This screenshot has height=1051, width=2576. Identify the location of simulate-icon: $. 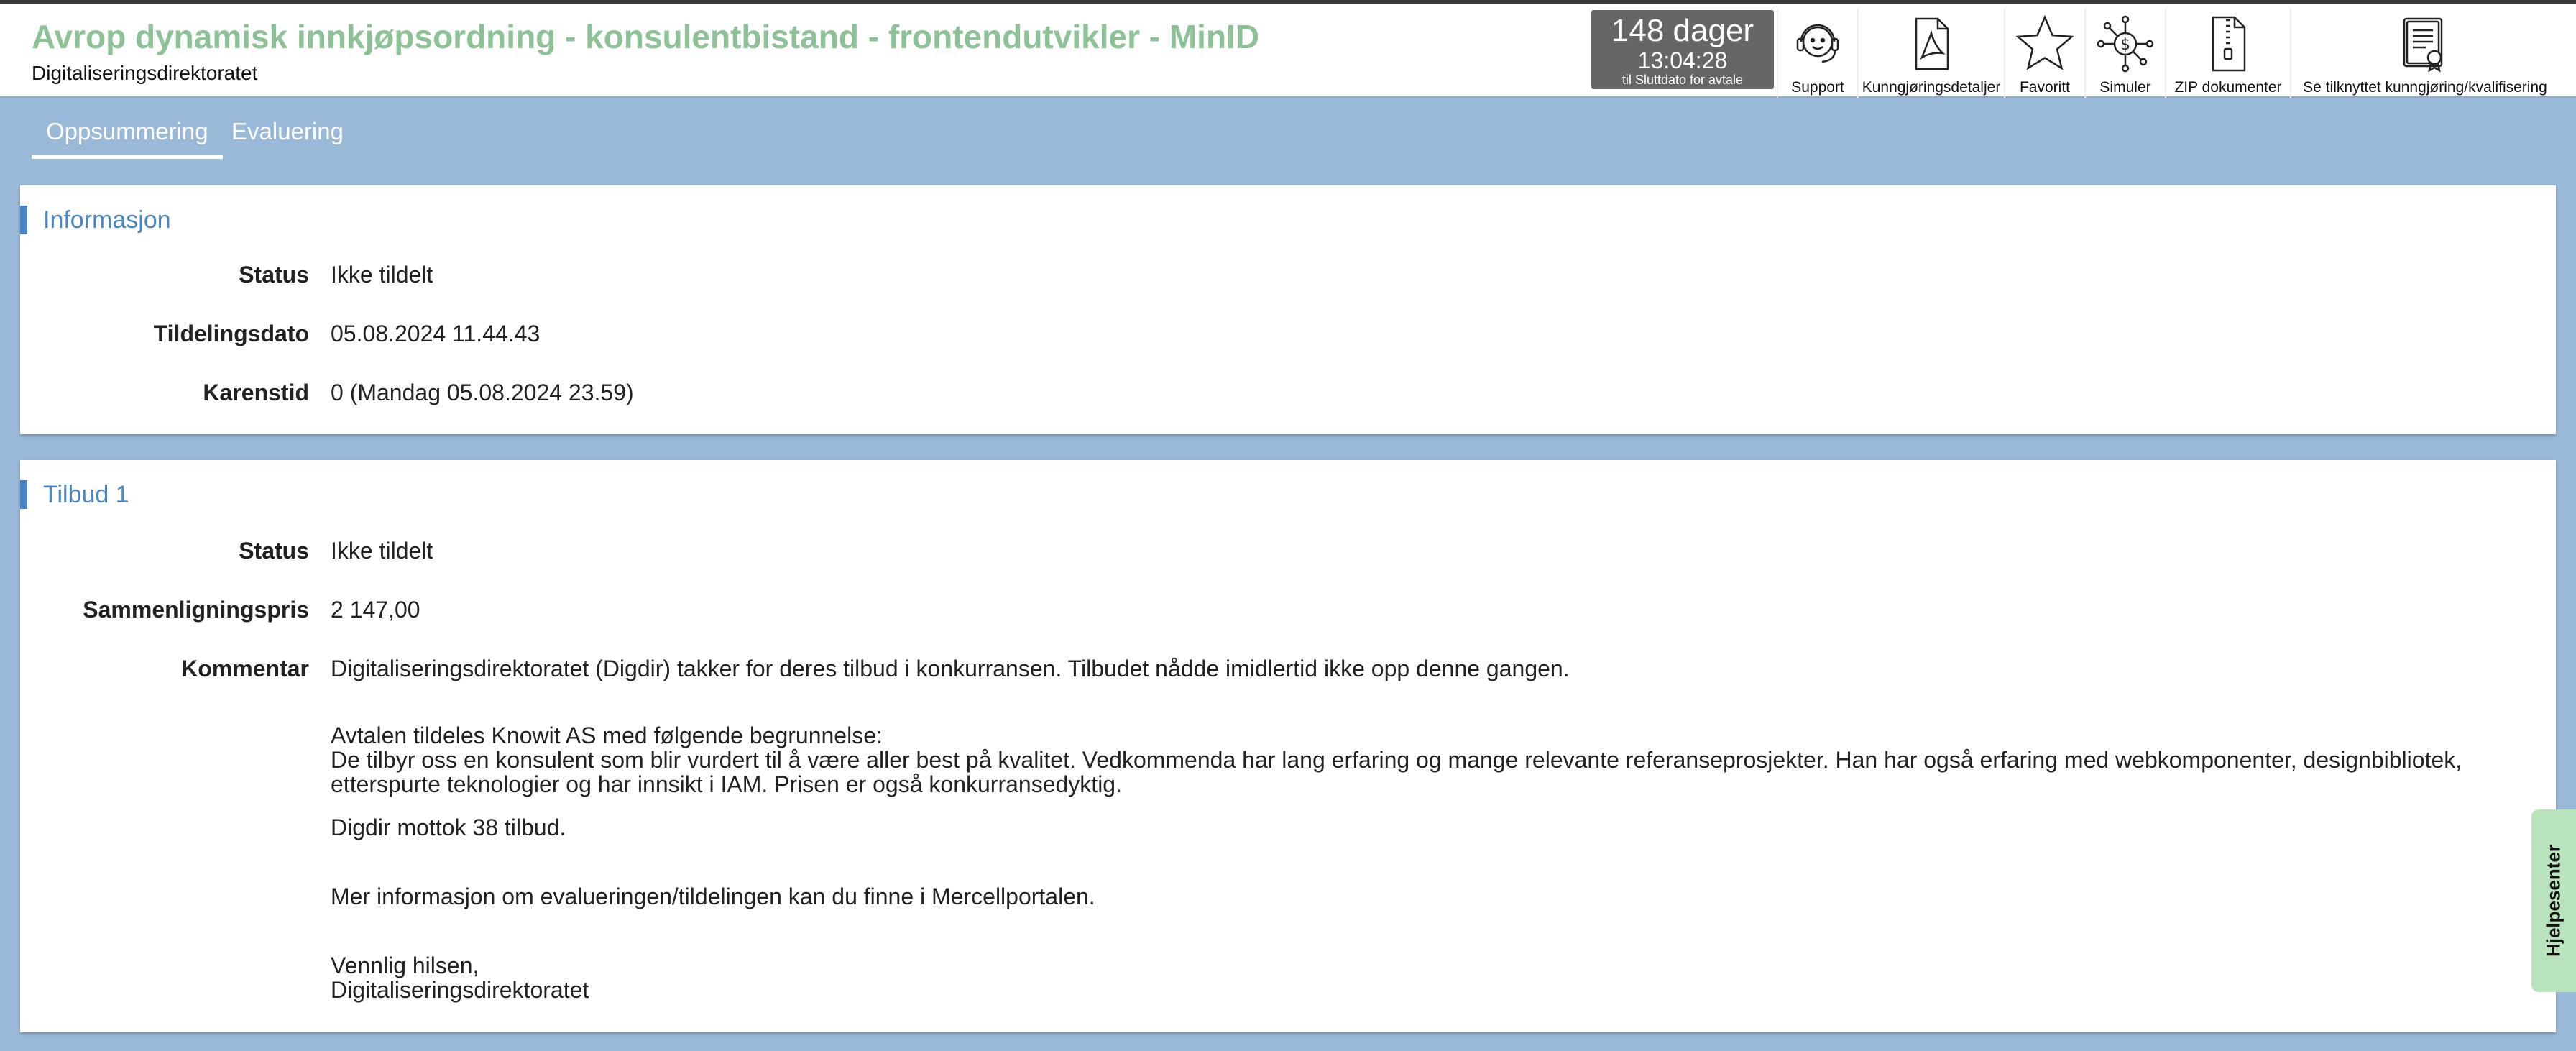
(2125, 44).